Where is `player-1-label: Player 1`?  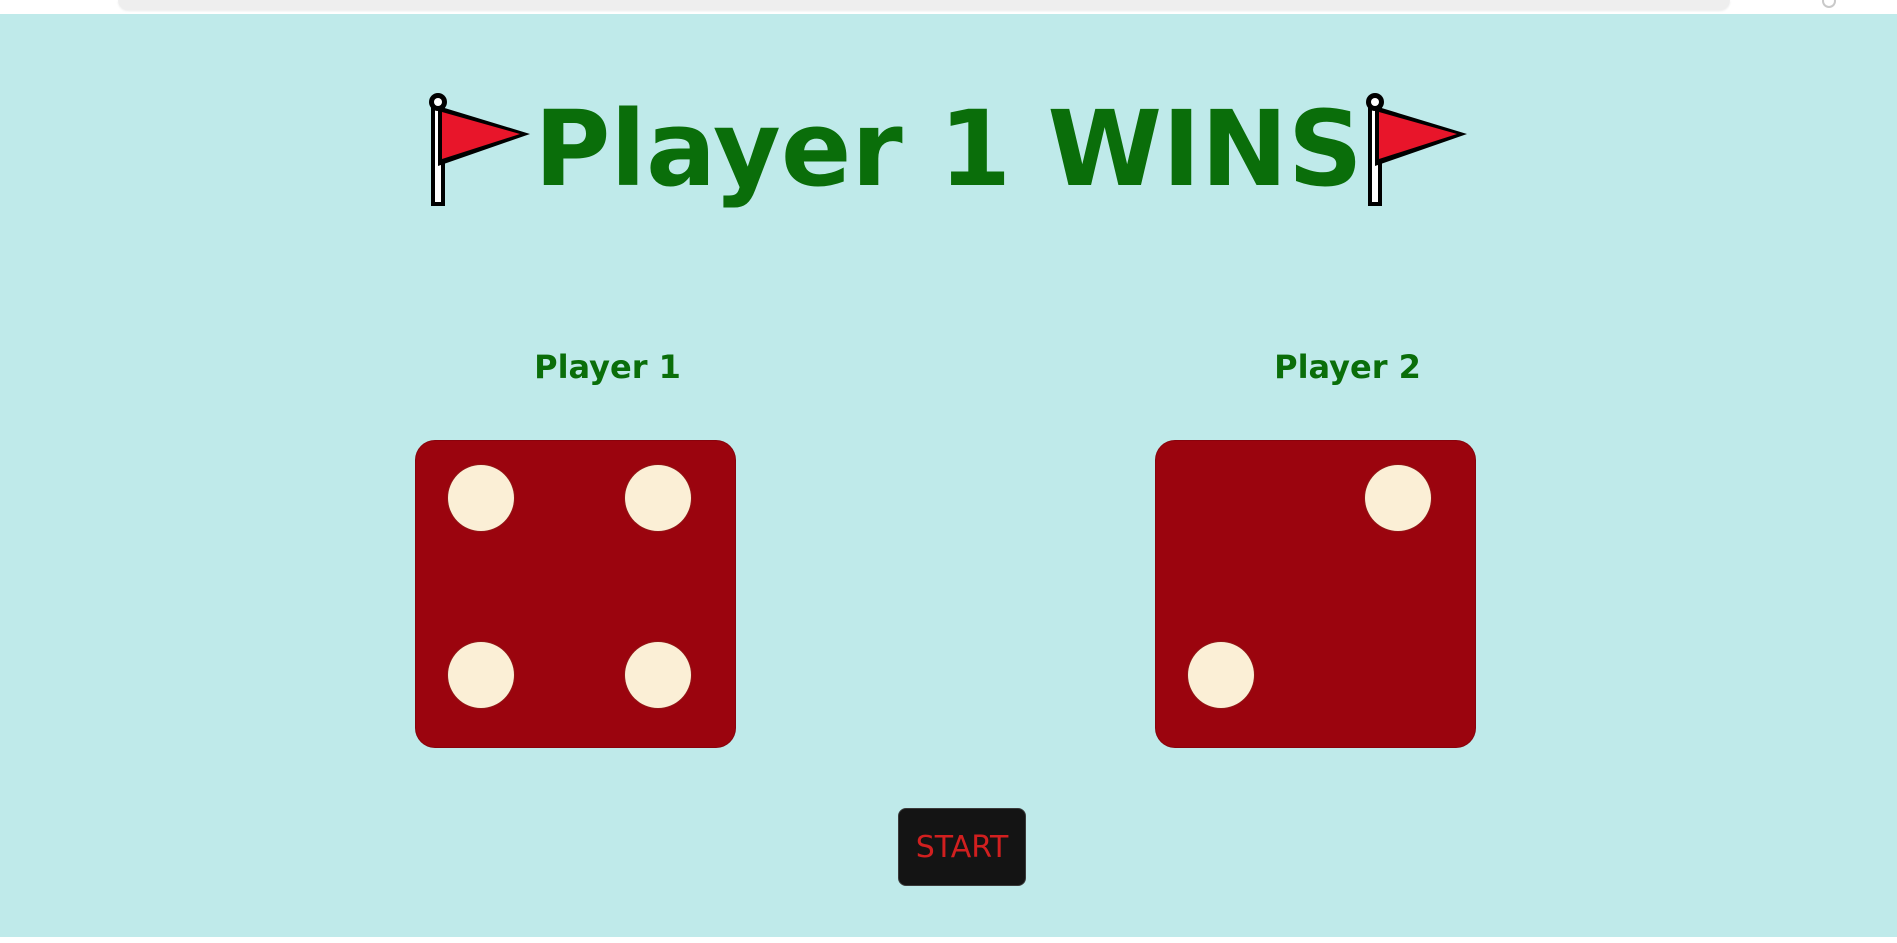
player-1-label: Player 1 is located at coordinates (607, 367).